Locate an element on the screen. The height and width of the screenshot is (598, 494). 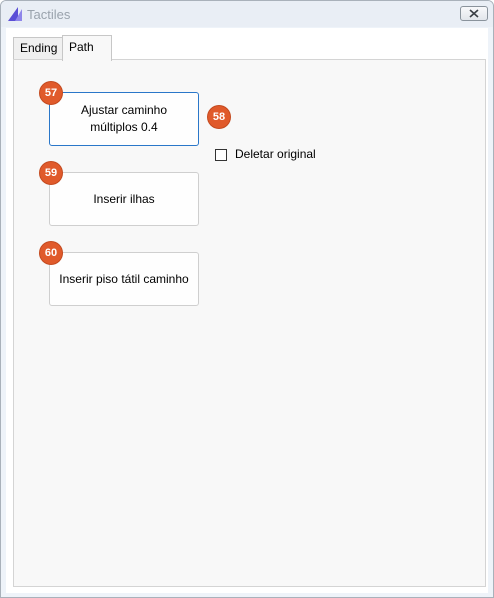
delete-original-label: Deletar original is located at coordinates (275, 154).